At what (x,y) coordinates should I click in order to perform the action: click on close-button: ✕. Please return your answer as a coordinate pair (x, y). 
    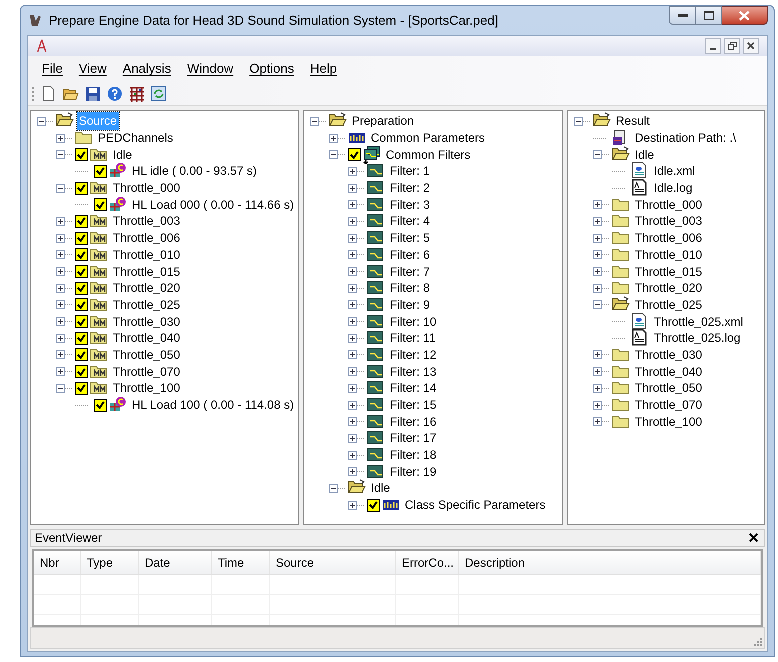
    Looking at the image, I should click on (754, 538).